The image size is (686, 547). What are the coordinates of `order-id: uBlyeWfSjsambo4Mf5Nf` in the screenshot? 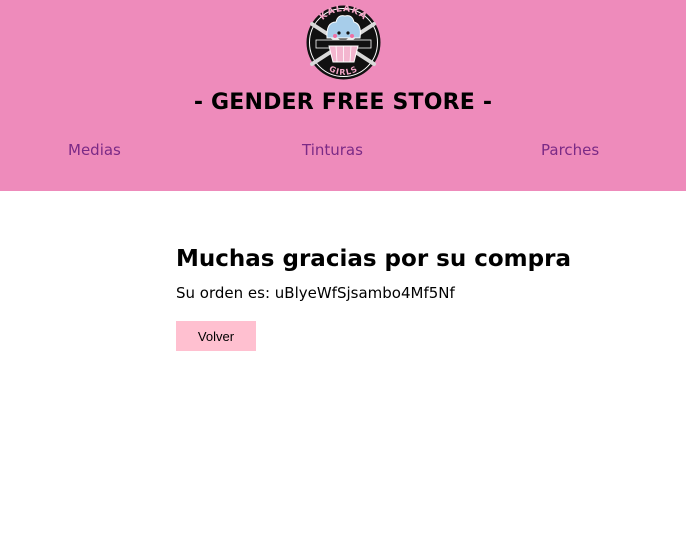 It's located at (364, 293).